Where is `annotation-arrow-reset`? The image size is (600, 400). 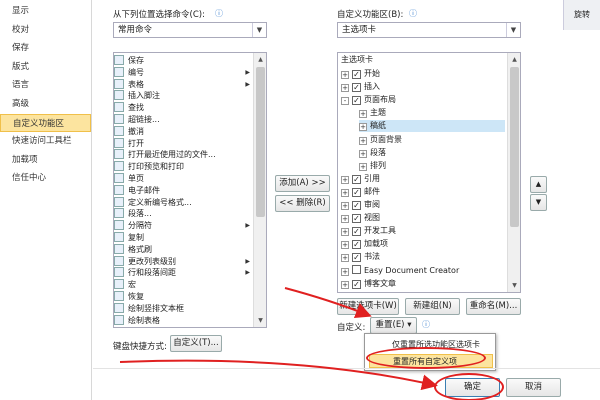
annotation-arrow-reset is located at coordinates (328, 303).